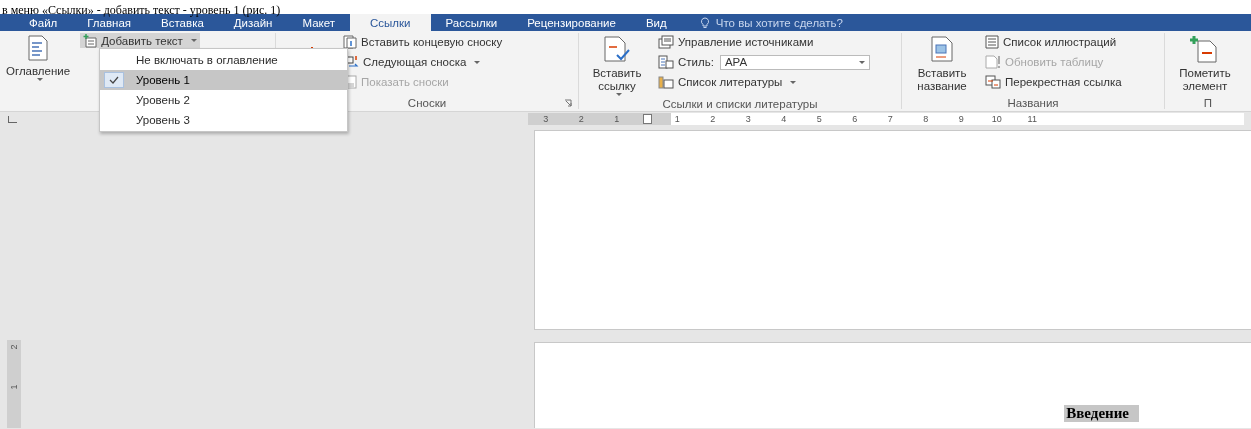  I want to click on ribbon-tab: Вид, so click(656, 22).